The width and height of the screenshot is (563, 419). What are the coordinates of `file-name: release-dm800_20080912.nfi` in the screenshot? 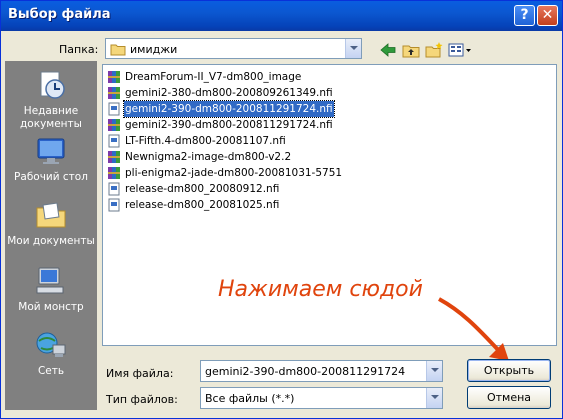 It's located at (202, 189).